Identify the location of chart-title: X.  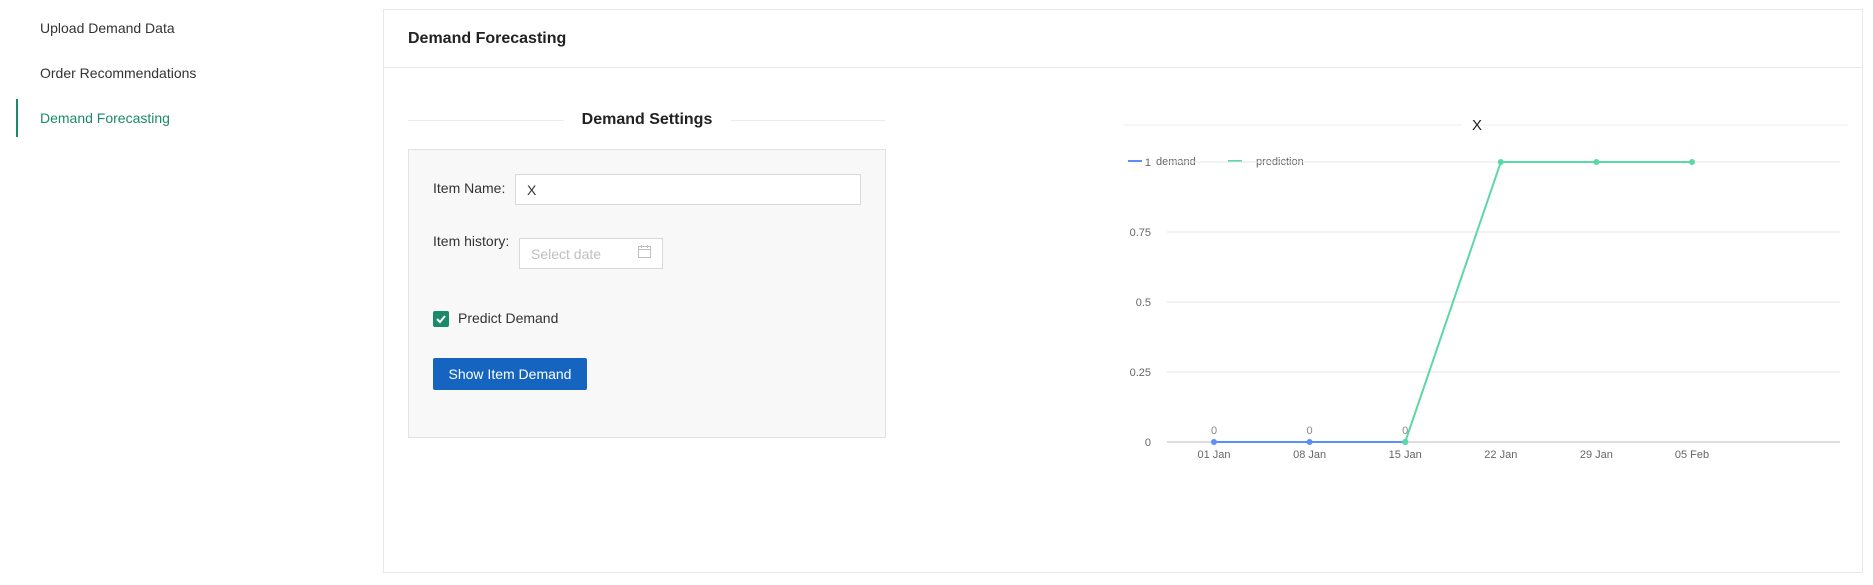
(1477, 125).